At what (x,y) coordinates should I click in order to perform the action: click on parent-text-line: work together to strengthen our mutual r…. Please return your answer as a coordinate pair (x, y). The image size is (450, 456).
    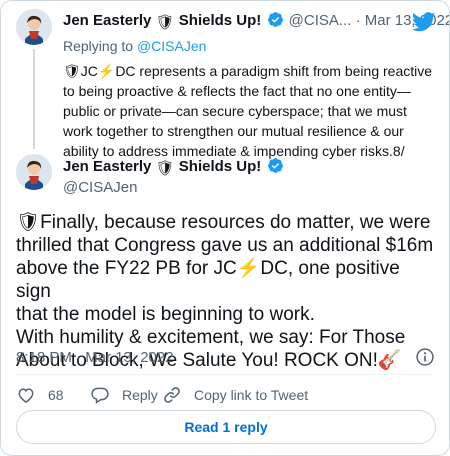
    Looking at the image, I should click on (233, 131).